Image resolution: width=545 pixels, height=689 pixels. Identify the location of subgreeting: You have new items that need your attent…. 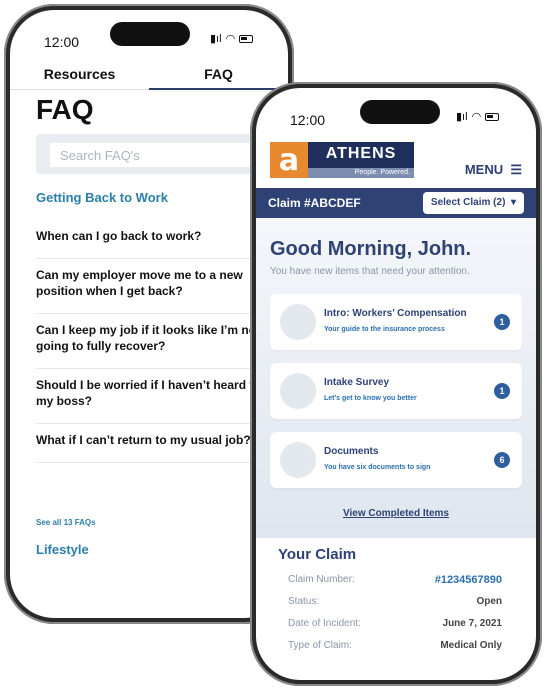
(370, 271).